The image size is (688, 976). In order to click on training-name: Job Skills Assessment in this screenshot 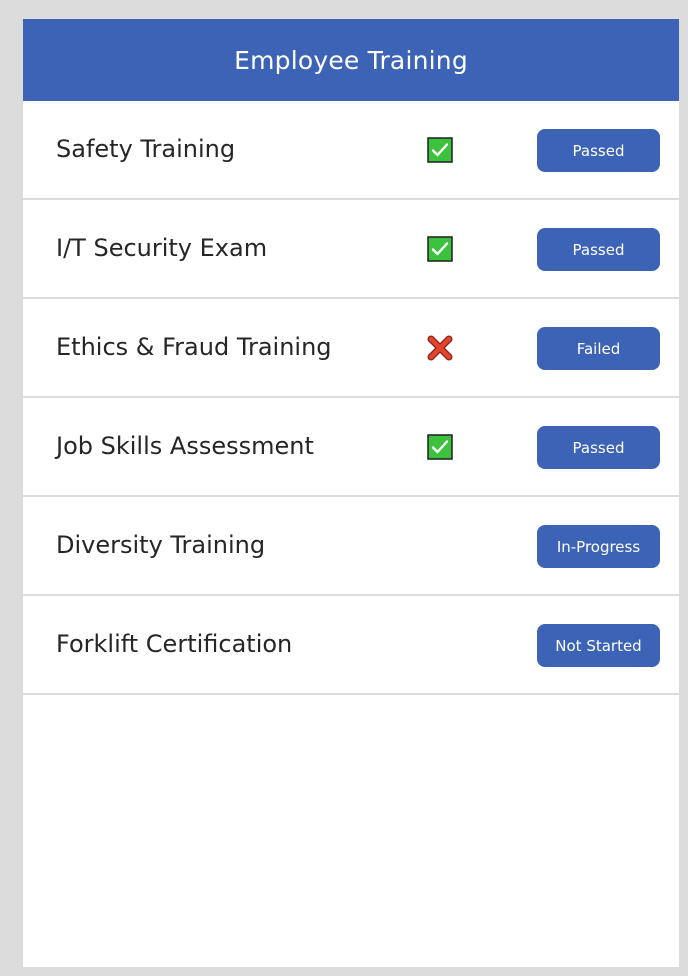, I will do `click(185, 446)`.